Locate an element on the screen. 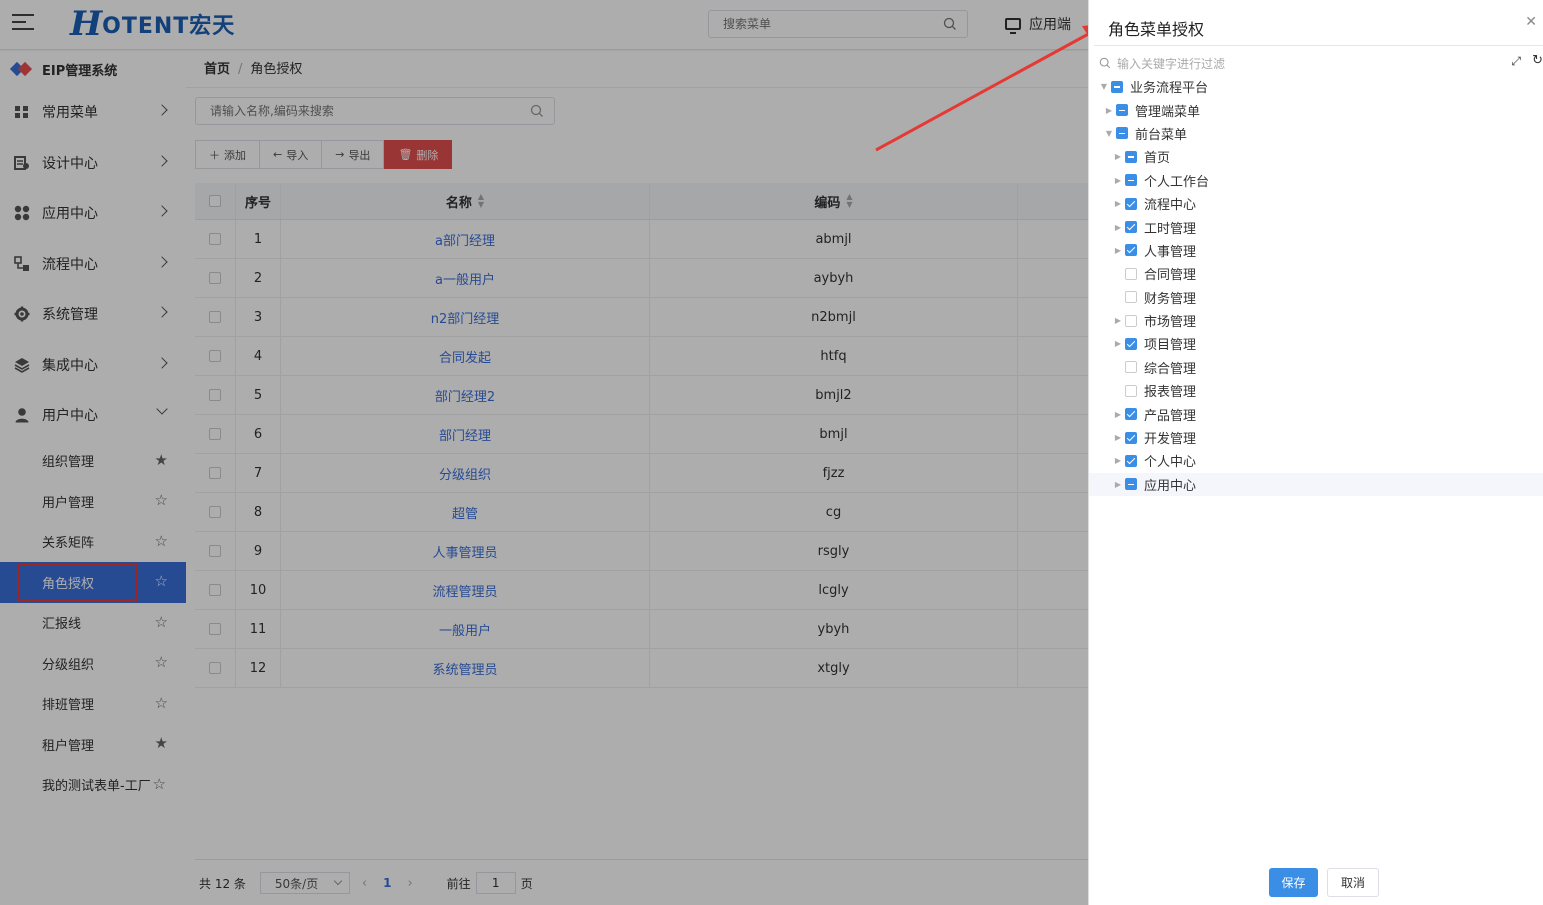  refresh-icon: ↻ is located at coordinates (1537, 60).